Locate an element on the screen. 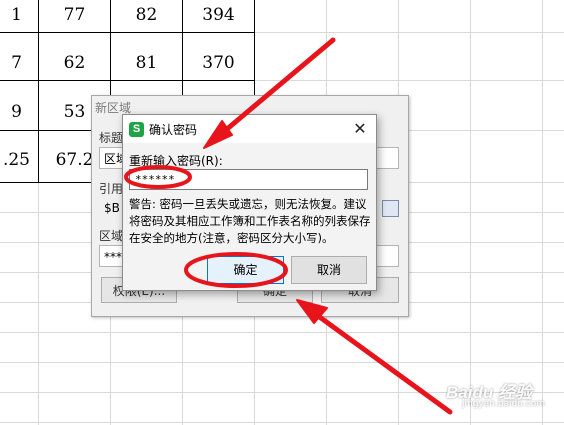 This screenshot has height=425, width=564. table-cell: 81 is located at coordinates (146, 63).